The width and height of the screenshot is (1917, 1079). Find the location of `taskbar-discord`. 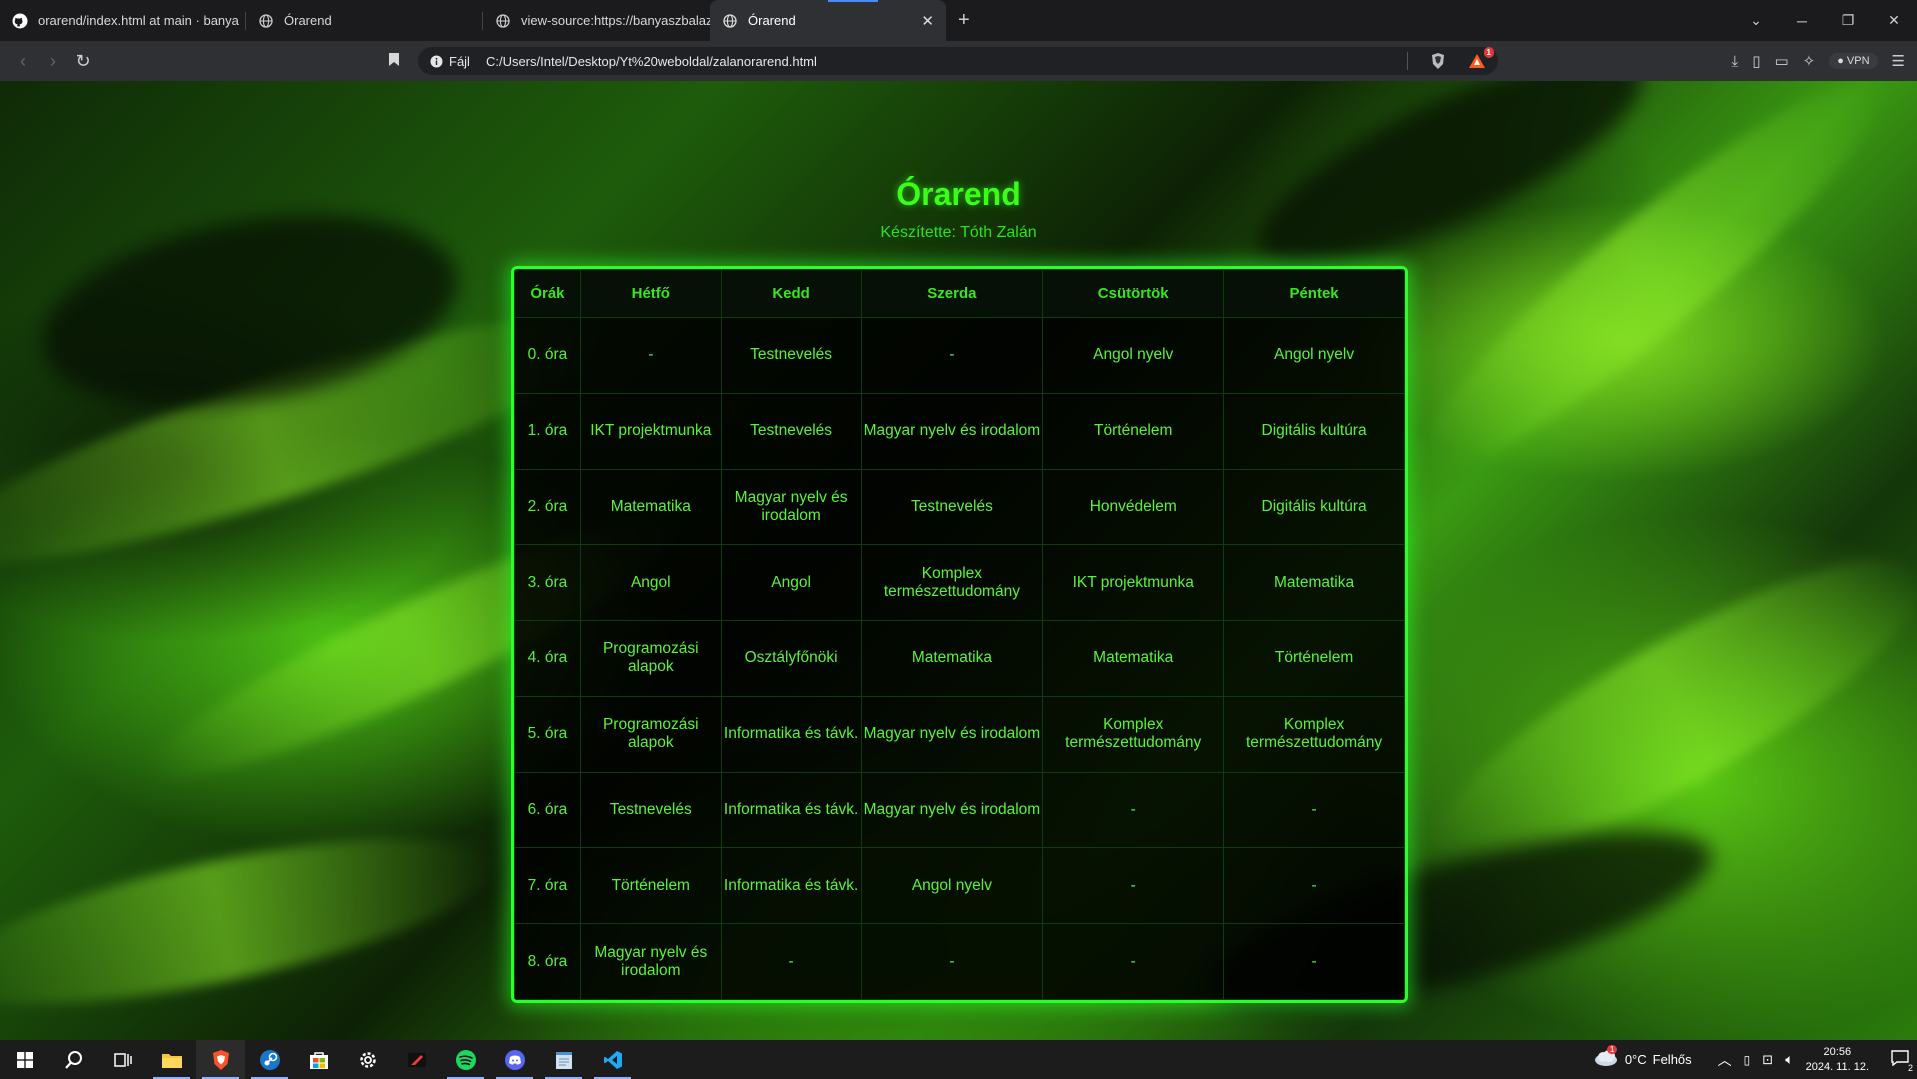

taskbar-discord is located at coordinates (514, 1059).